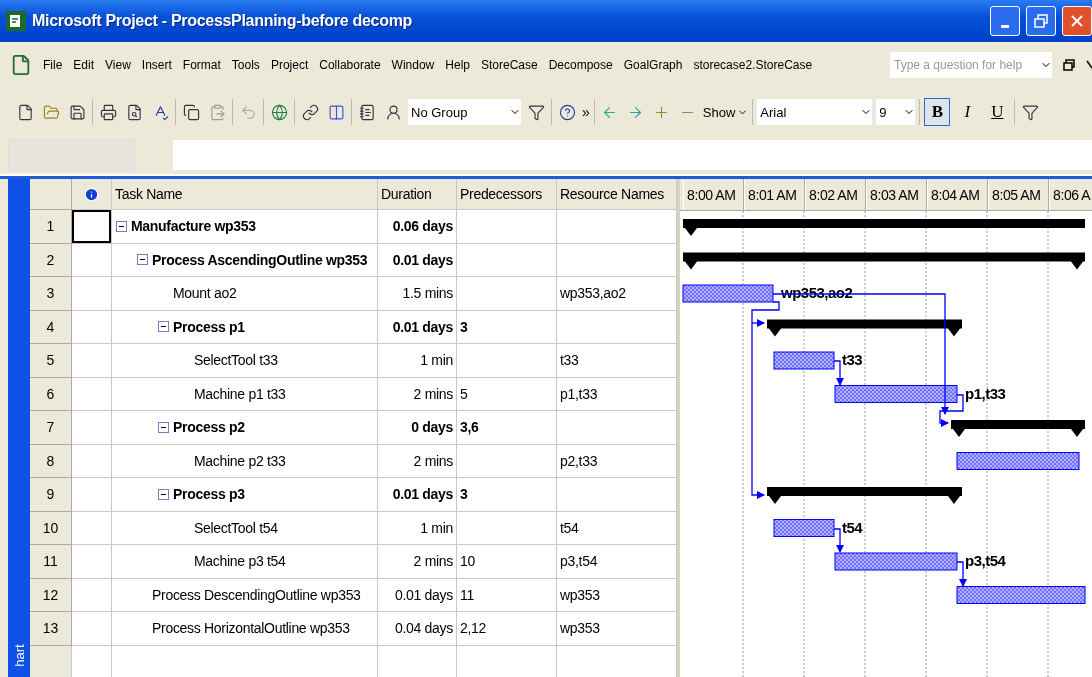 Image resolution: width=1092 pixels, height=677 pixels. I want to click on row-number: 4, so click(51, 327).